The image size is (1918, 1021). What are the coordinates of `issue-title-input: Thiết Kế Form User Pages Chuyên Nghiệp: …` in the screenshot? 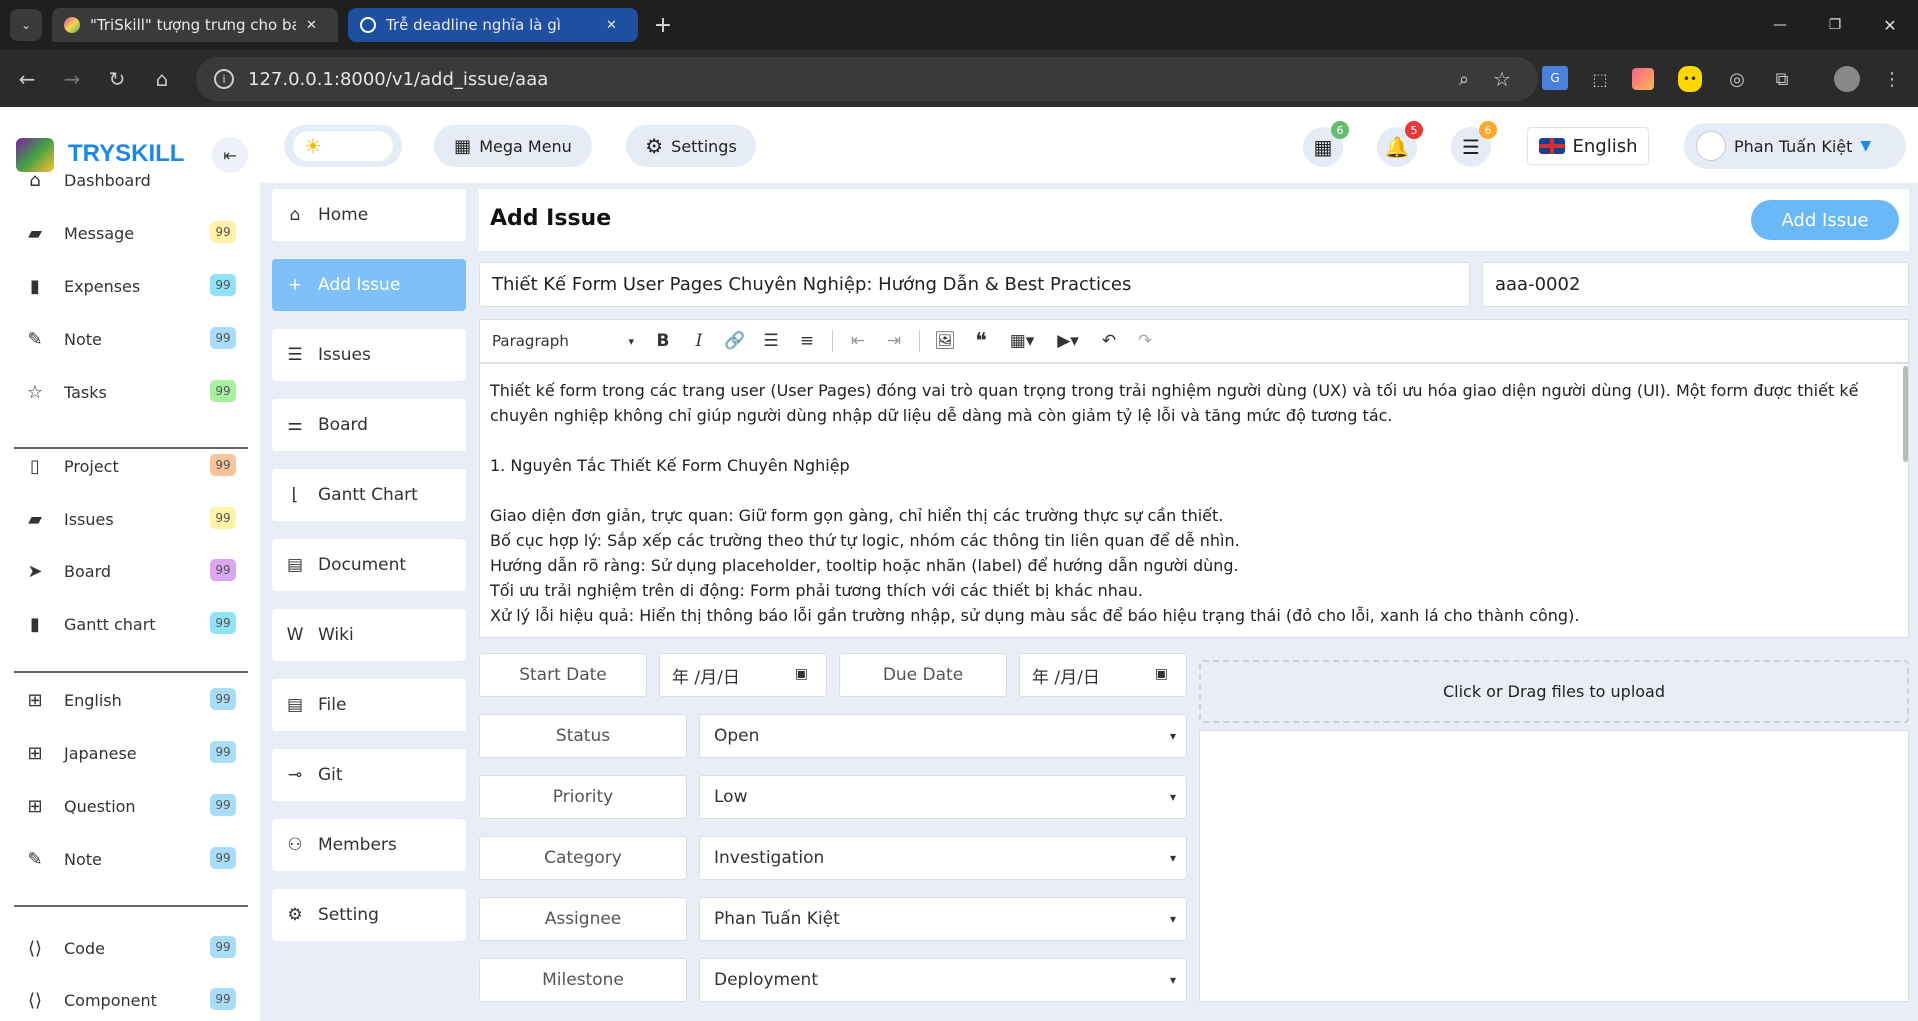 It's located at (974, 284).